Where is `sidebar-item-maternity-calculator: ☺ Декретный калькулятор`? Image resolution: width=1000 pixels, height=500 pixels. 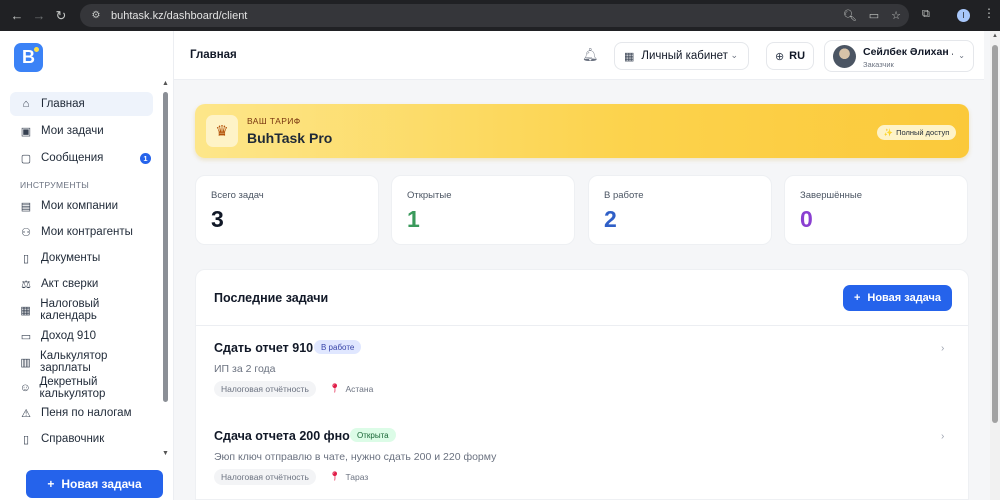
sidebar-item-maternity-calculator: ☺ Декретный калькулятор is located at coordinates (81, 388).